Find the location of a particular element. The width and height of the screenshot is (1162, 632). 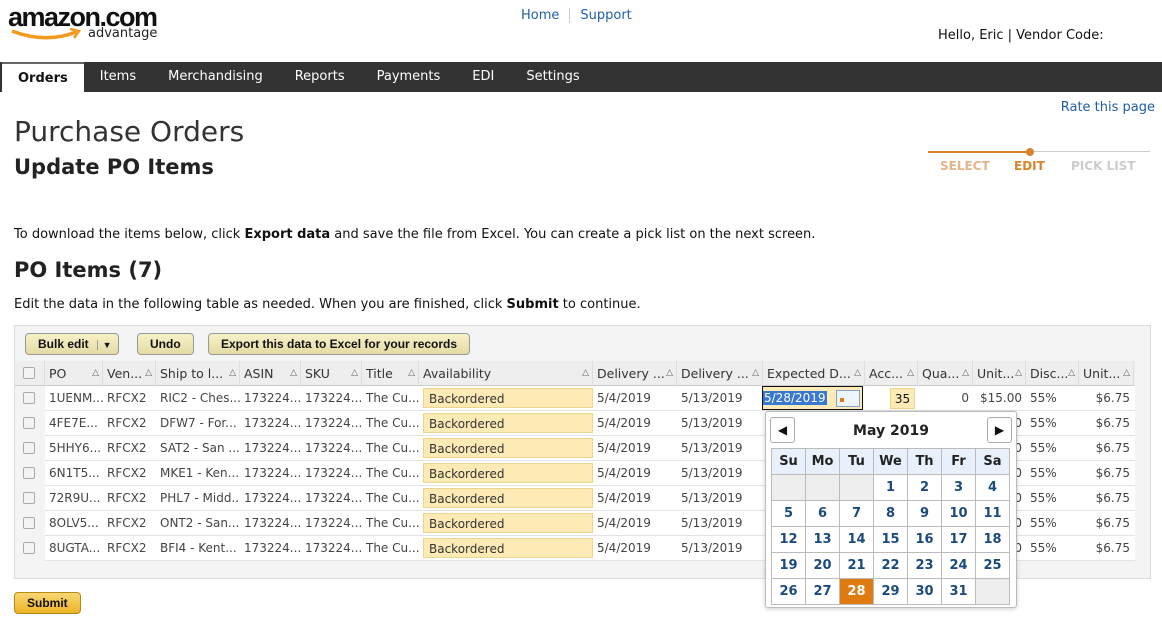

column-header-accepted-qty: Acc... △ is located at coordinates (891, 373).